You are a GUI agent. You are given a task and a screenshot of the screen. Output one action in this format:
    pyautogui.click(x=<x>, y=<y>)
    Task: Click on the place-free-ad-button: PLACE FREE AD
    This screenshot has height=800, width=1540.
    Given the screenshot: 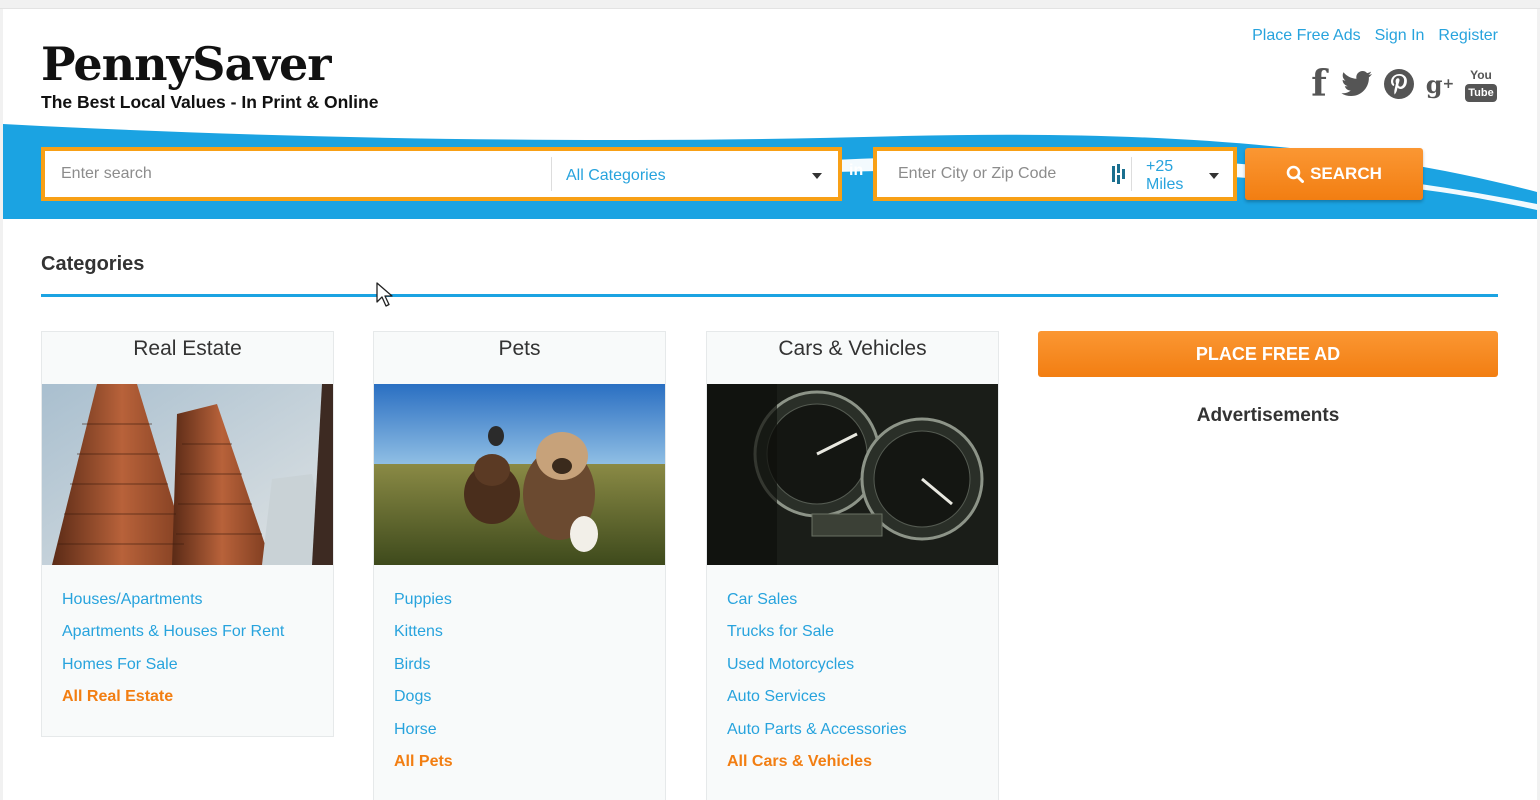 What is the action you would take?
    pyautogui.click(x=1268, y=354)
    